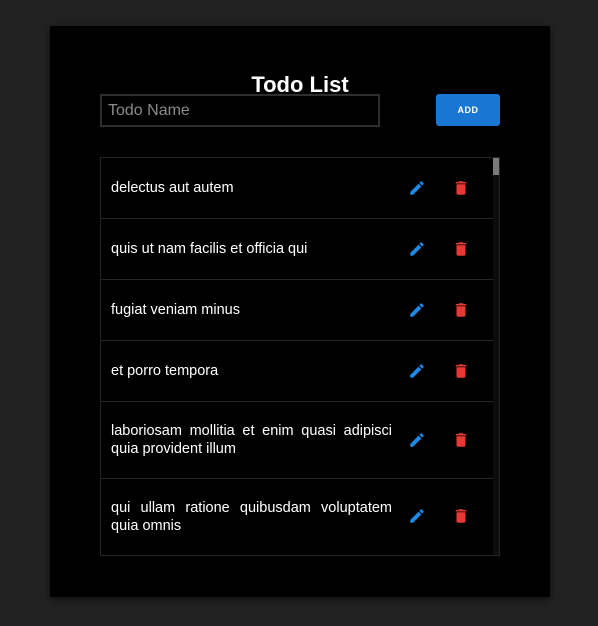 This screenshot has height=626, width=598. What do you see at coordinates (240, 110) in the screenshot?
I see `todo-name-input` at bounding box center [240, 110].